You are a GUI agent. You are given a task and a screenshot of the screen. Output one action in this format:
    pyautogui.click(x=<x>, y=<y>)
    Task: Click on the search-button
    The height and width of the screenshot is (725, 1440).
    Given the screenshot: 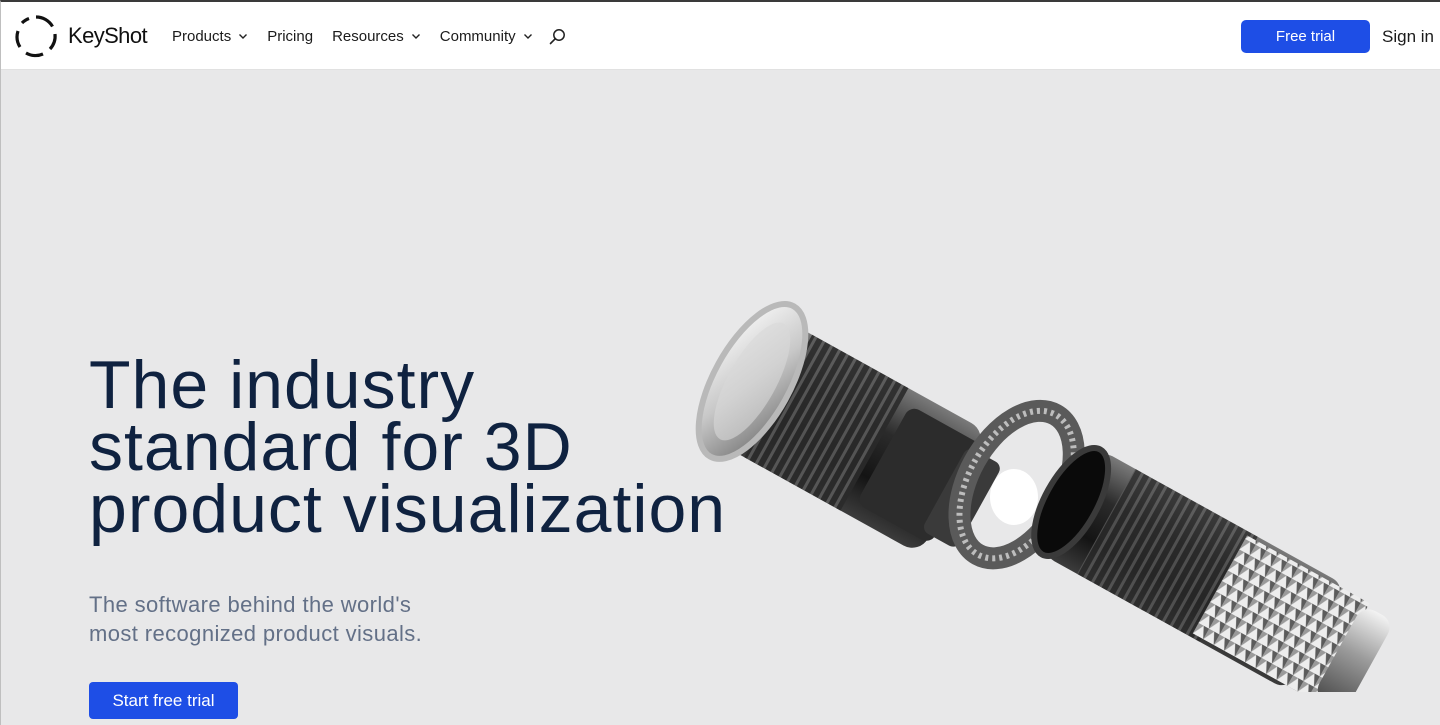 What is the action you would take?
    pyautogui.click(x=558, y=36)
    